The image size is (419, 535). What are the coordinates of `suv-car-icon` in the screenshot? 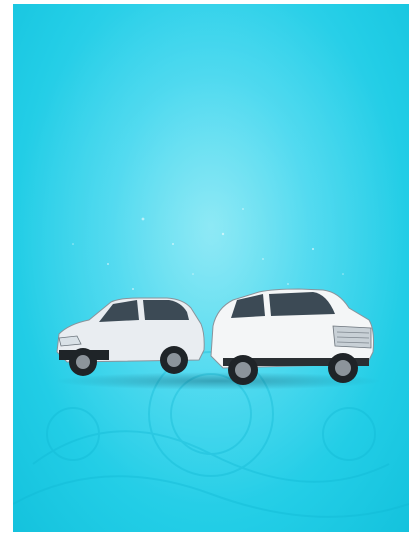 It's located at (291, 338).